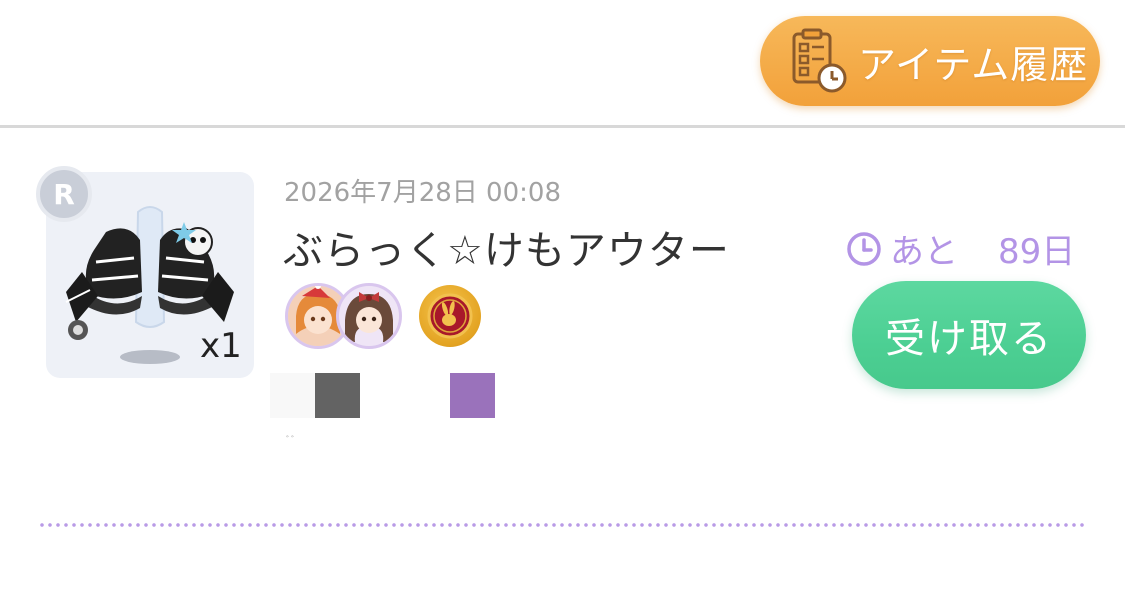  Describe the element at coordinates (472, 395) in the screenshot. I see `color-swatch-purple` at that location.